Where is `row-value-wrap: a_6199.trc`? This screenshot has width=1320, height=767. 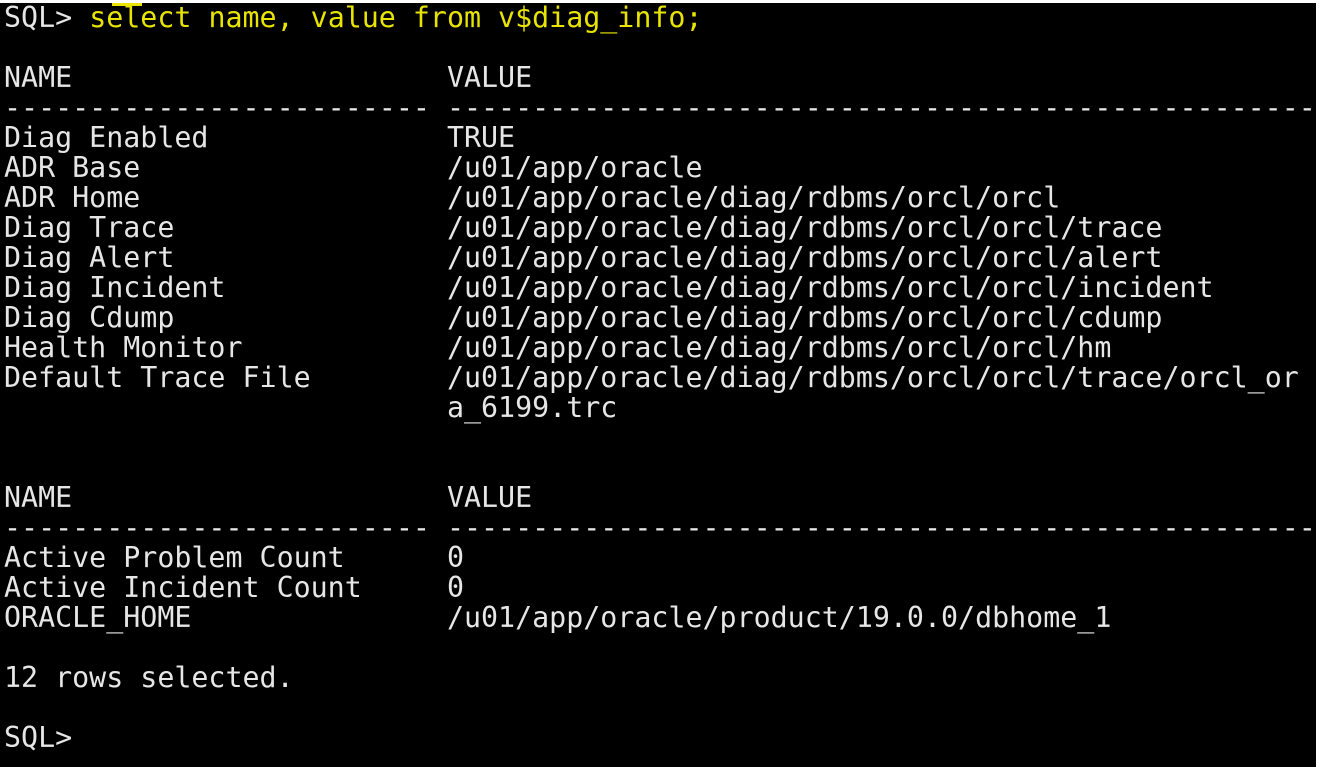 row-value-wrap: a_6199.trc is located at coordinates (532, 407).